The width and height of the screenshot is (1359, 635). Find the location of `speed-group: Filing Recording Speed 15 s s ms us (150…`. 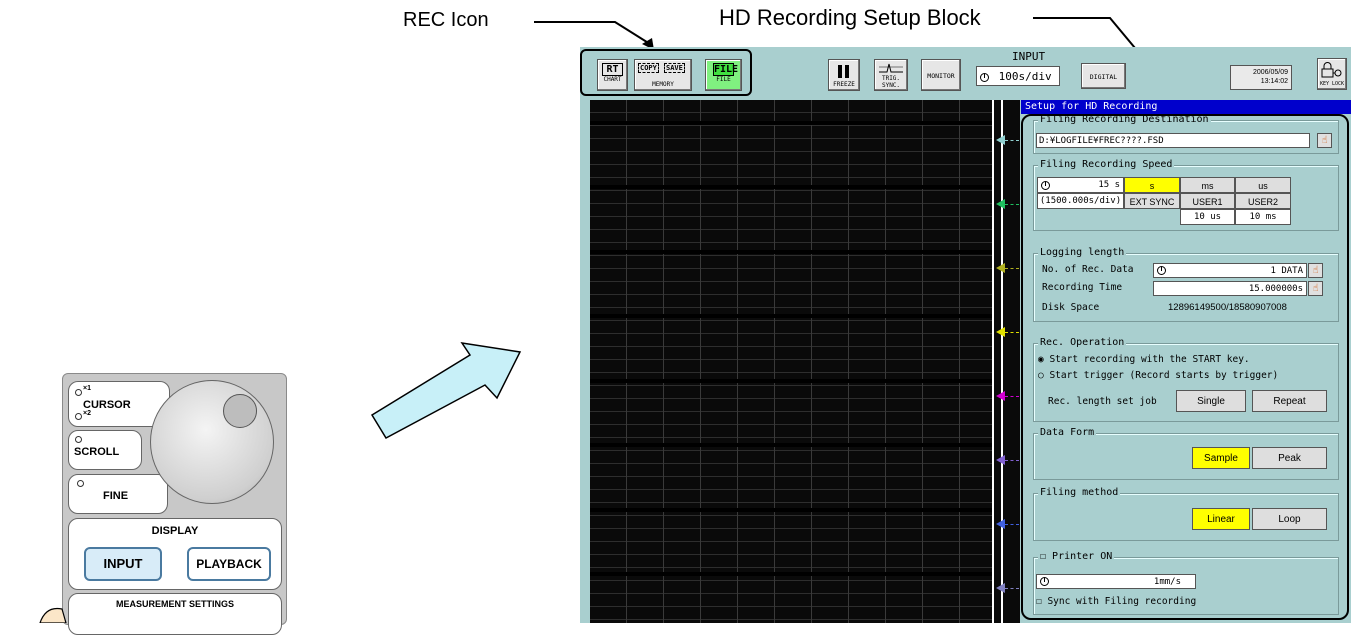

speed-group: Filing Recording Speed 15 s s ms us (150… is located at coordinates (1186, 195).